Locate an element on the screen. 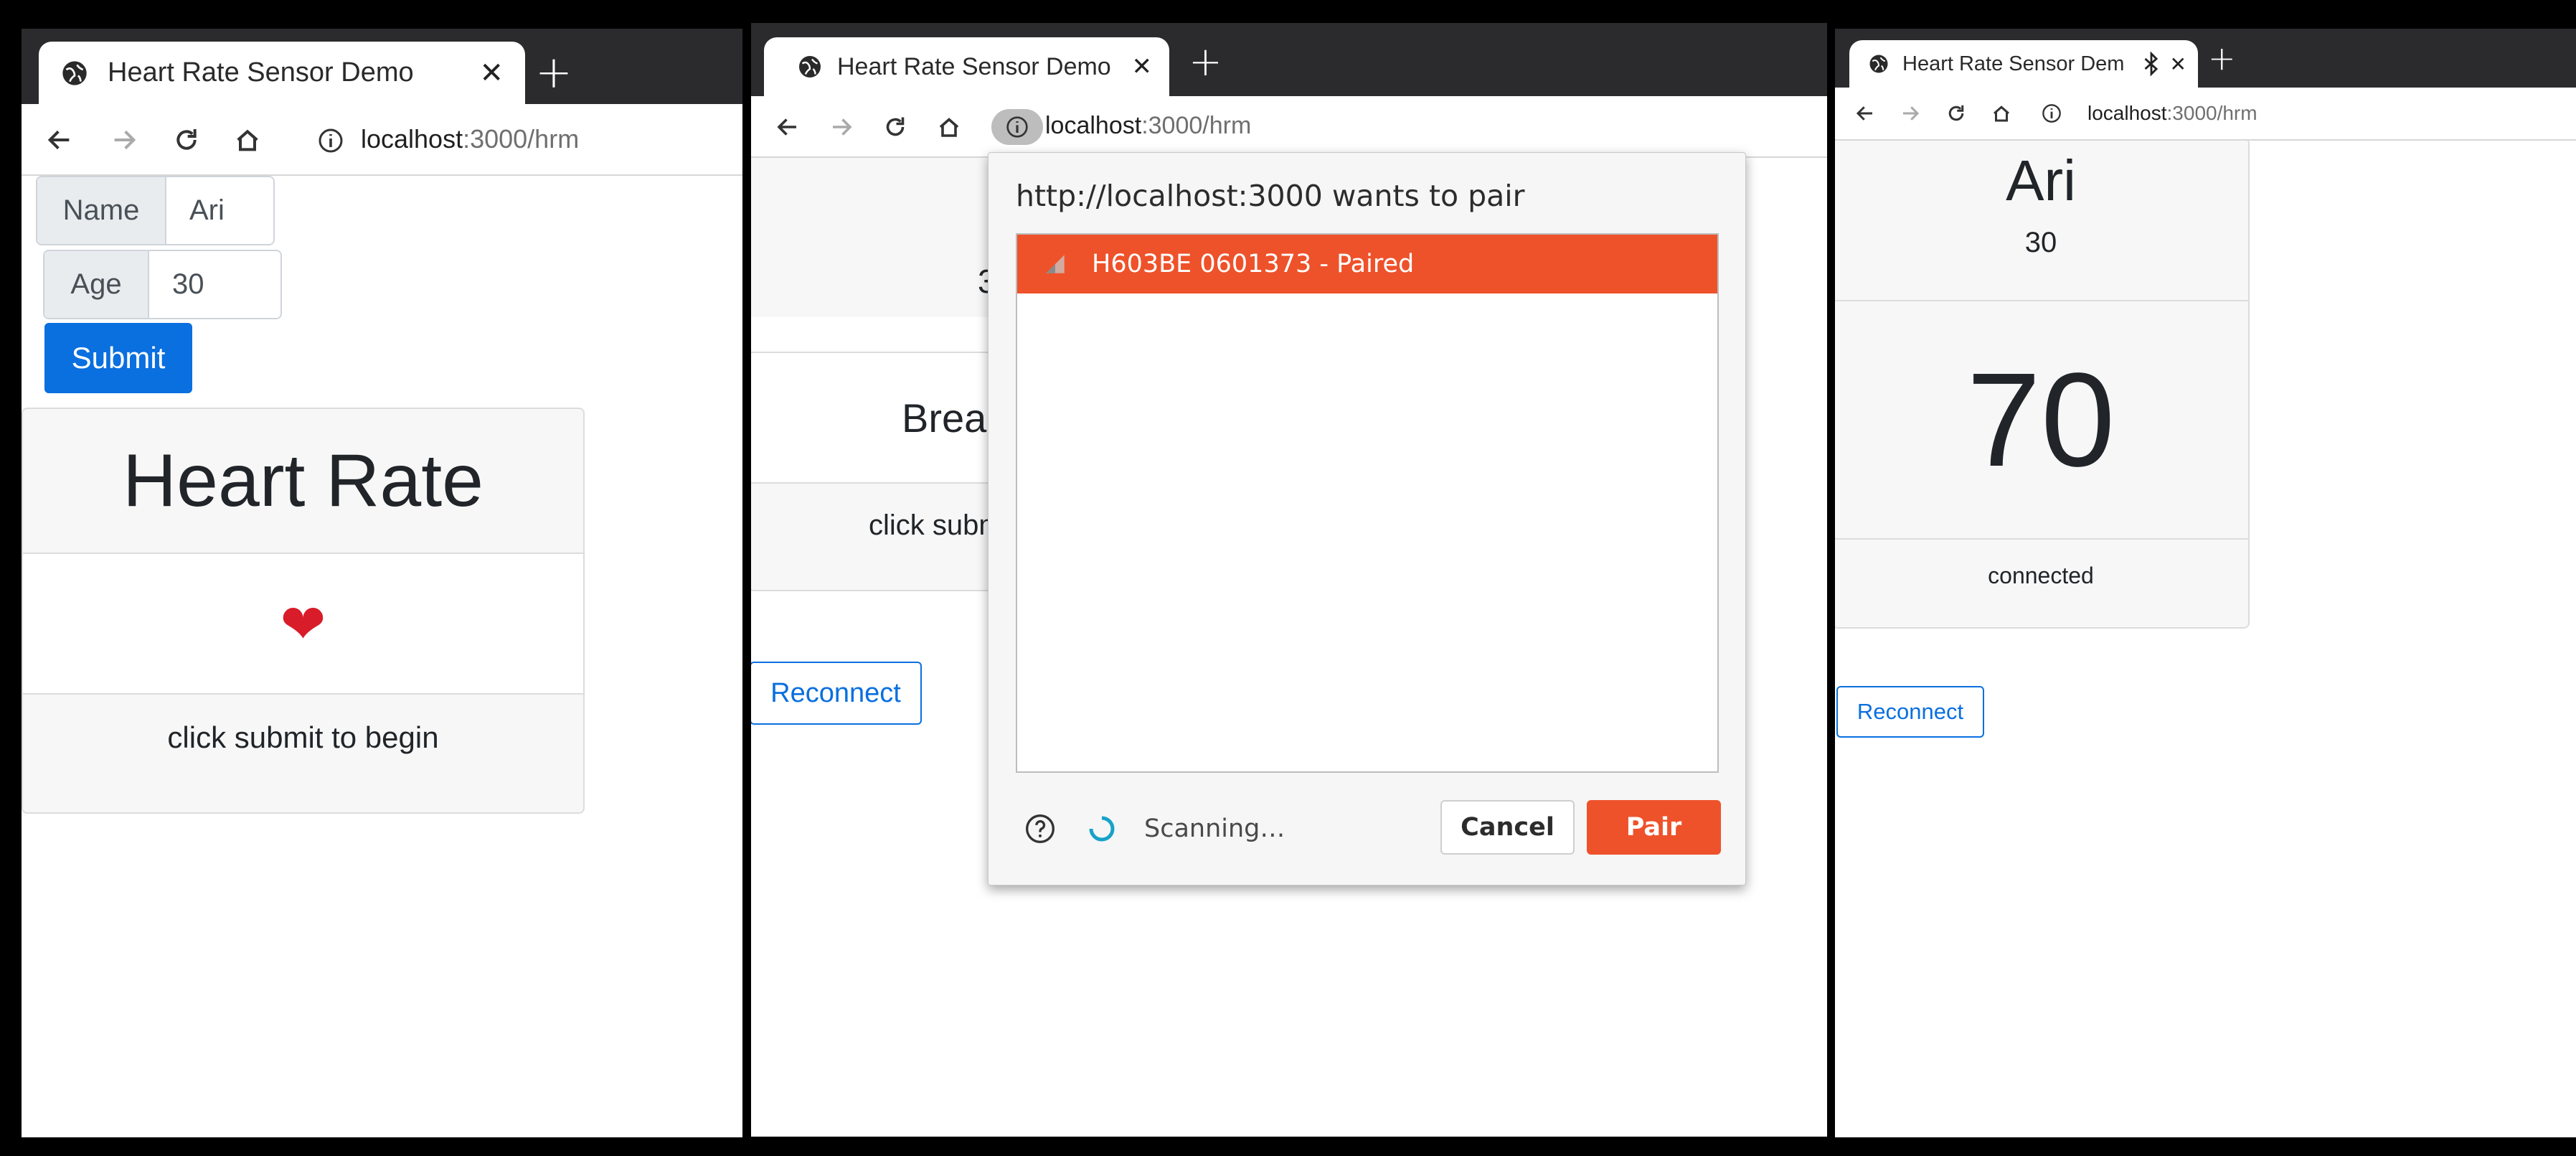 The height and width of the screenshot is (1156, 2576). pair-button: Pair is located at coordinates (1654, 828).